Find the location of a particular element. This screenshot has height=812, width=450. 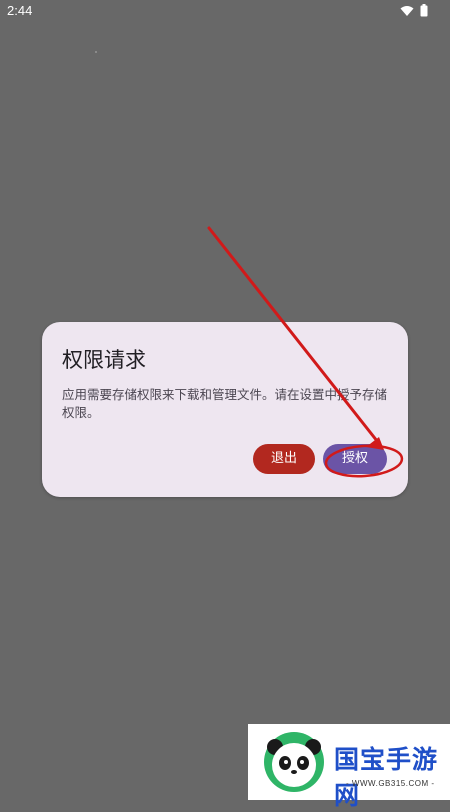

status-icons is located at coordinates (414, 10).